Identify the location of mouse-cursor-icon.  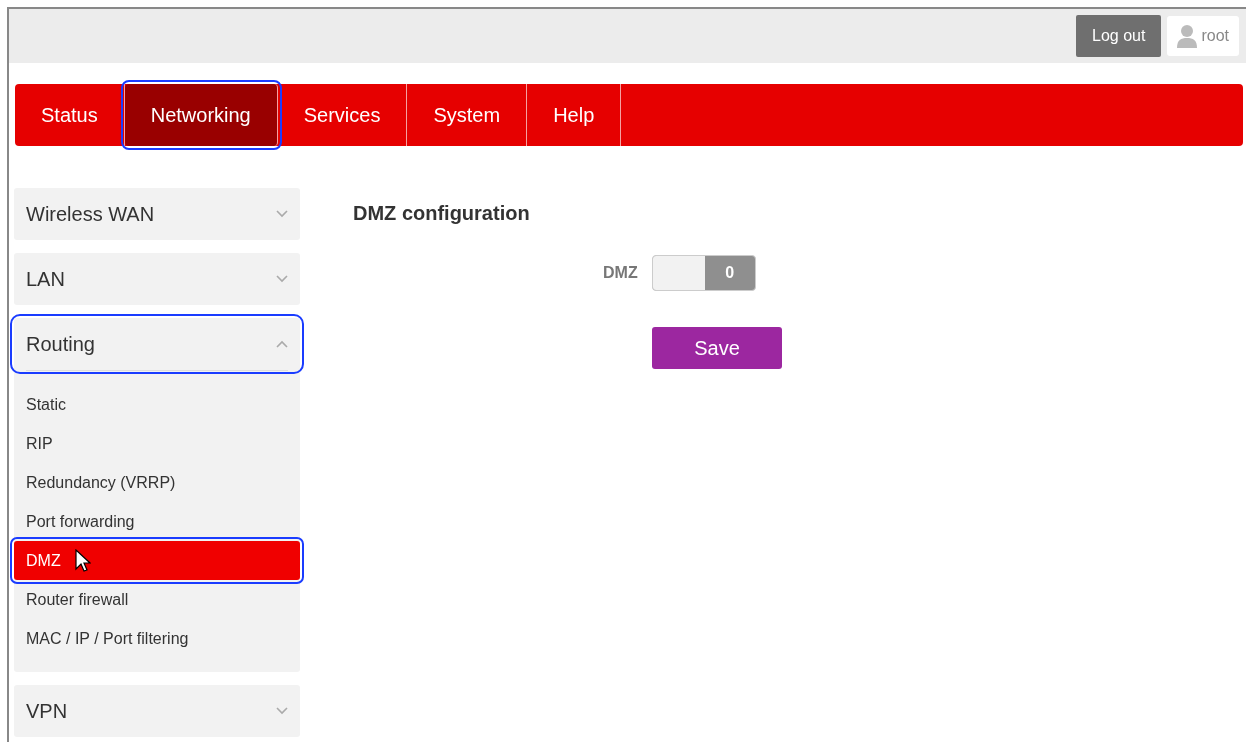
(82, 560).